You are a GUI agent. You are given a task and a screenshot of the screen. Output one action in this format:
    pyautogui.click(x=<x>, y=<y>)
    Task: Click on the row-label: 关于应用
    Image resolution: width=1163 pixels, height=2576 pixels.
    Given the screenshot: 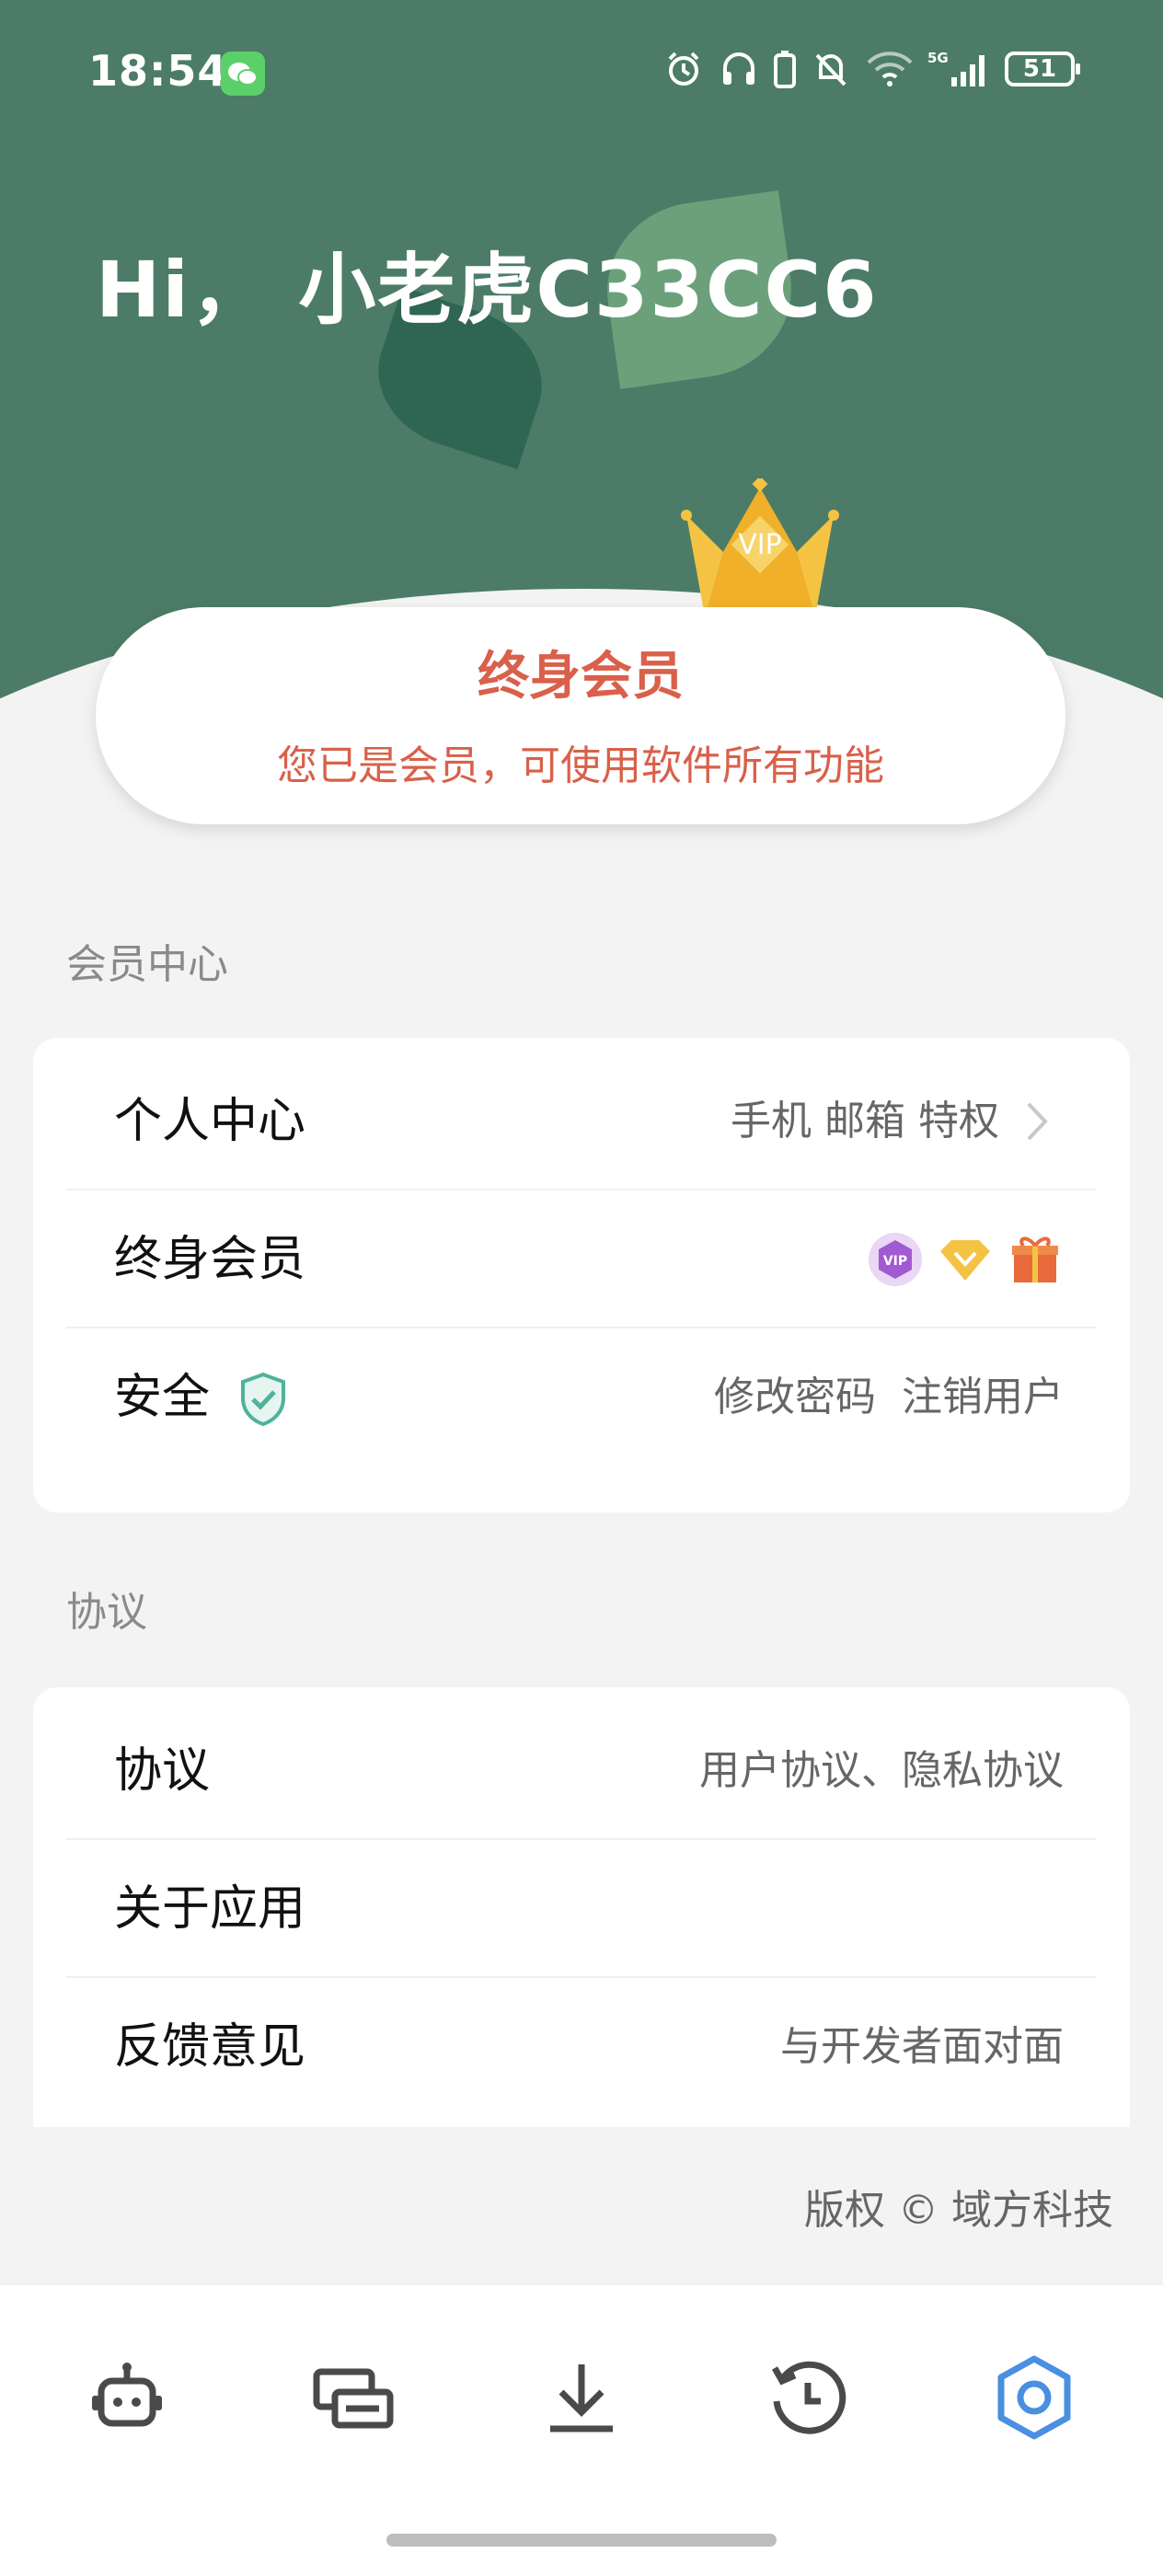 What is the action you would take?
    pyautogui.click(x=210, y=1909)
    